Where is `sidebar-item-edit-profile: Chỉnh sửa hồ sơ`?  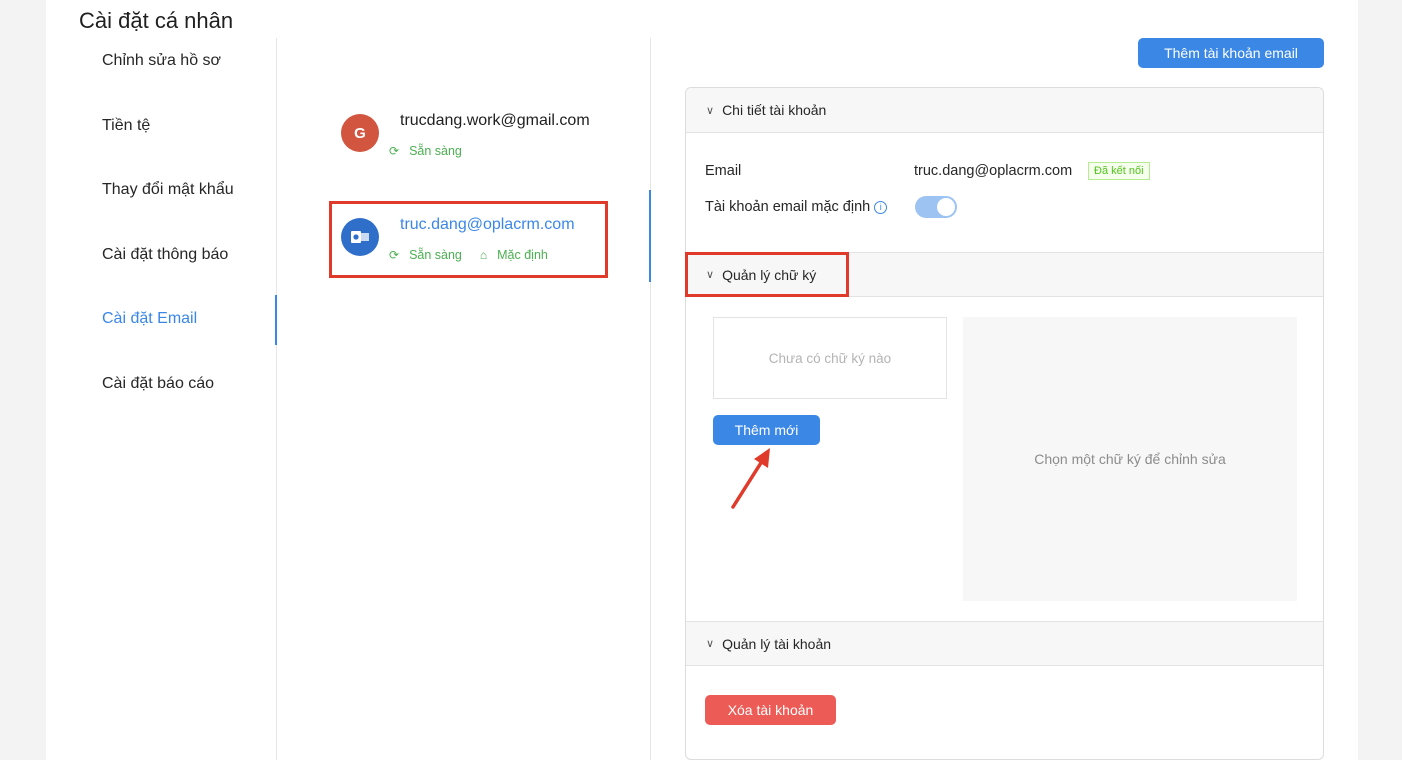 sidebar-item-edit-profile: Chỉnh sửa hồ sơ is located at coordinates (161, 61).